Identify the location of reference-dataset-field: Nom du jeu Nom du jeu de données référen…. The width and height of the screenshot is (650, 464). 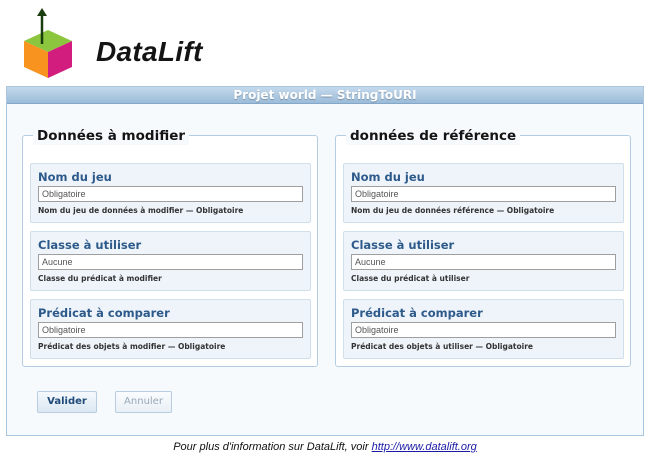
(483, 193).